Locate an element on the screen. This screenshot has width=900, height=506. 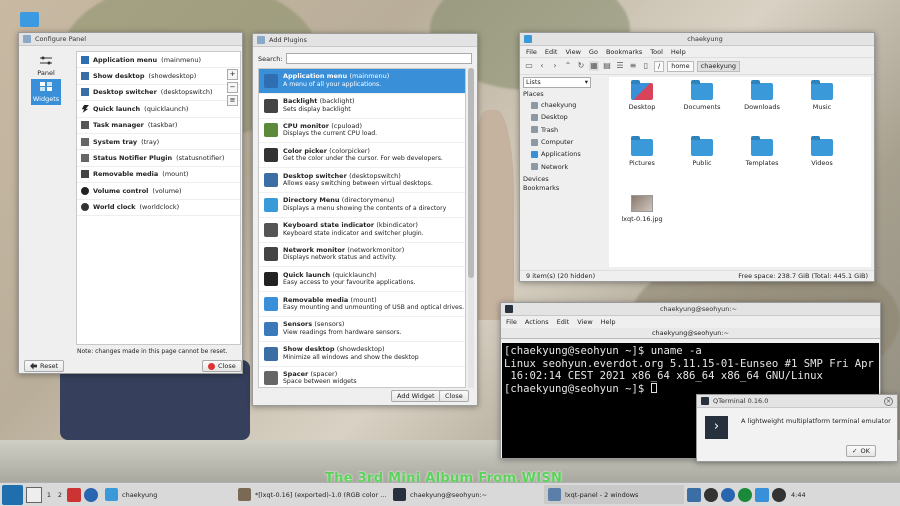
volume-icon is located at coordinates (711, 494).